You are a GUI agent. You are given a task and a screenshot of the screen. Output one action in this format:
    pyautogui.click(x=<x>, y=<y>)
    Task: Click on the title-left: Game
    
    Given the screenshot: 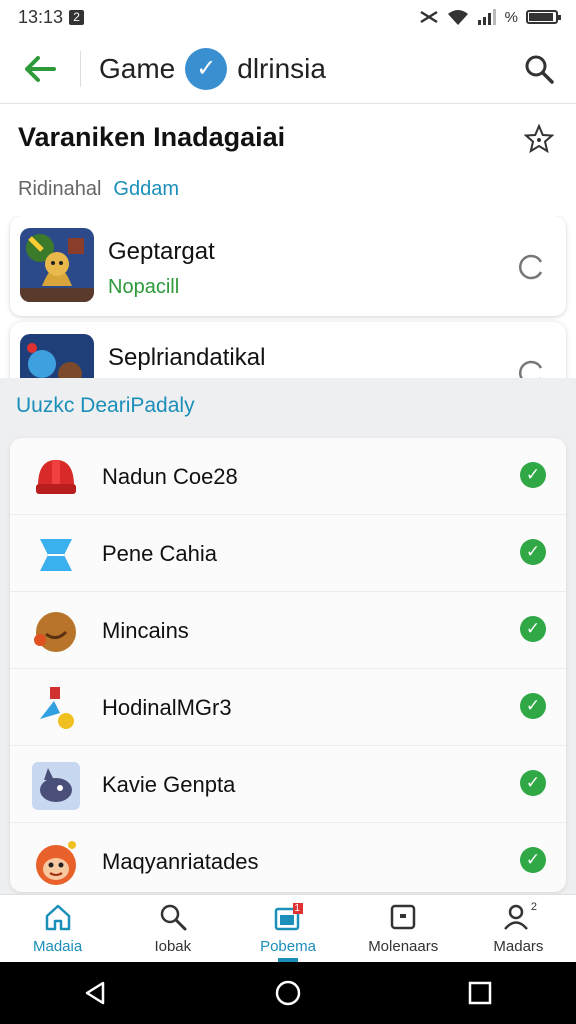 What is the action you would take?
    pyautogui.click(x=137, y=68)
    